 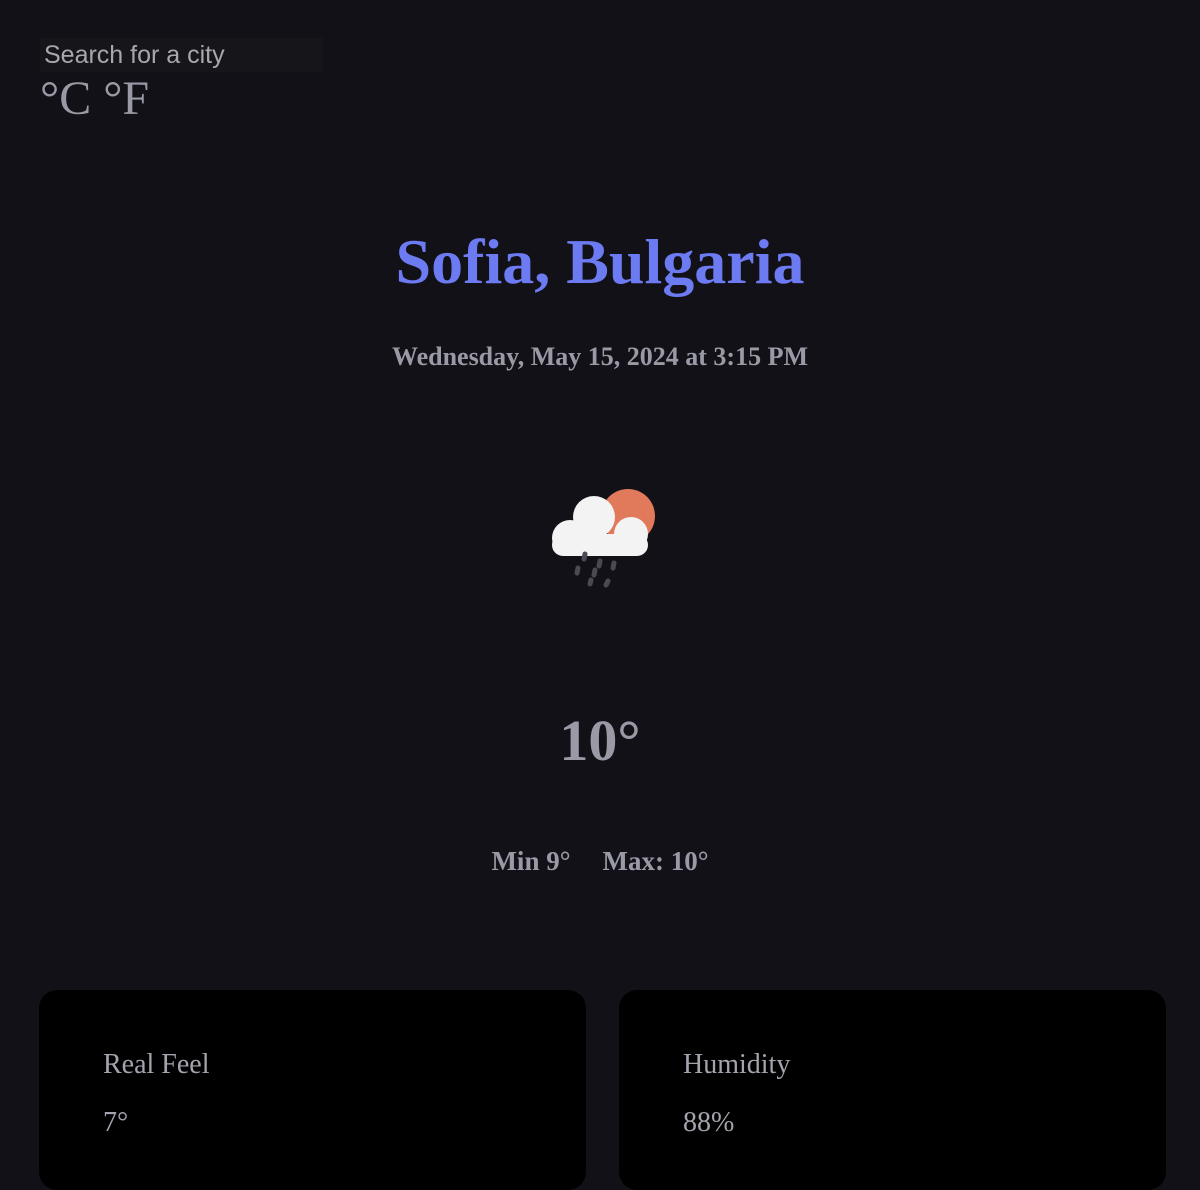 I want to click on celsius-button: °C, so click(x=65, y=99).